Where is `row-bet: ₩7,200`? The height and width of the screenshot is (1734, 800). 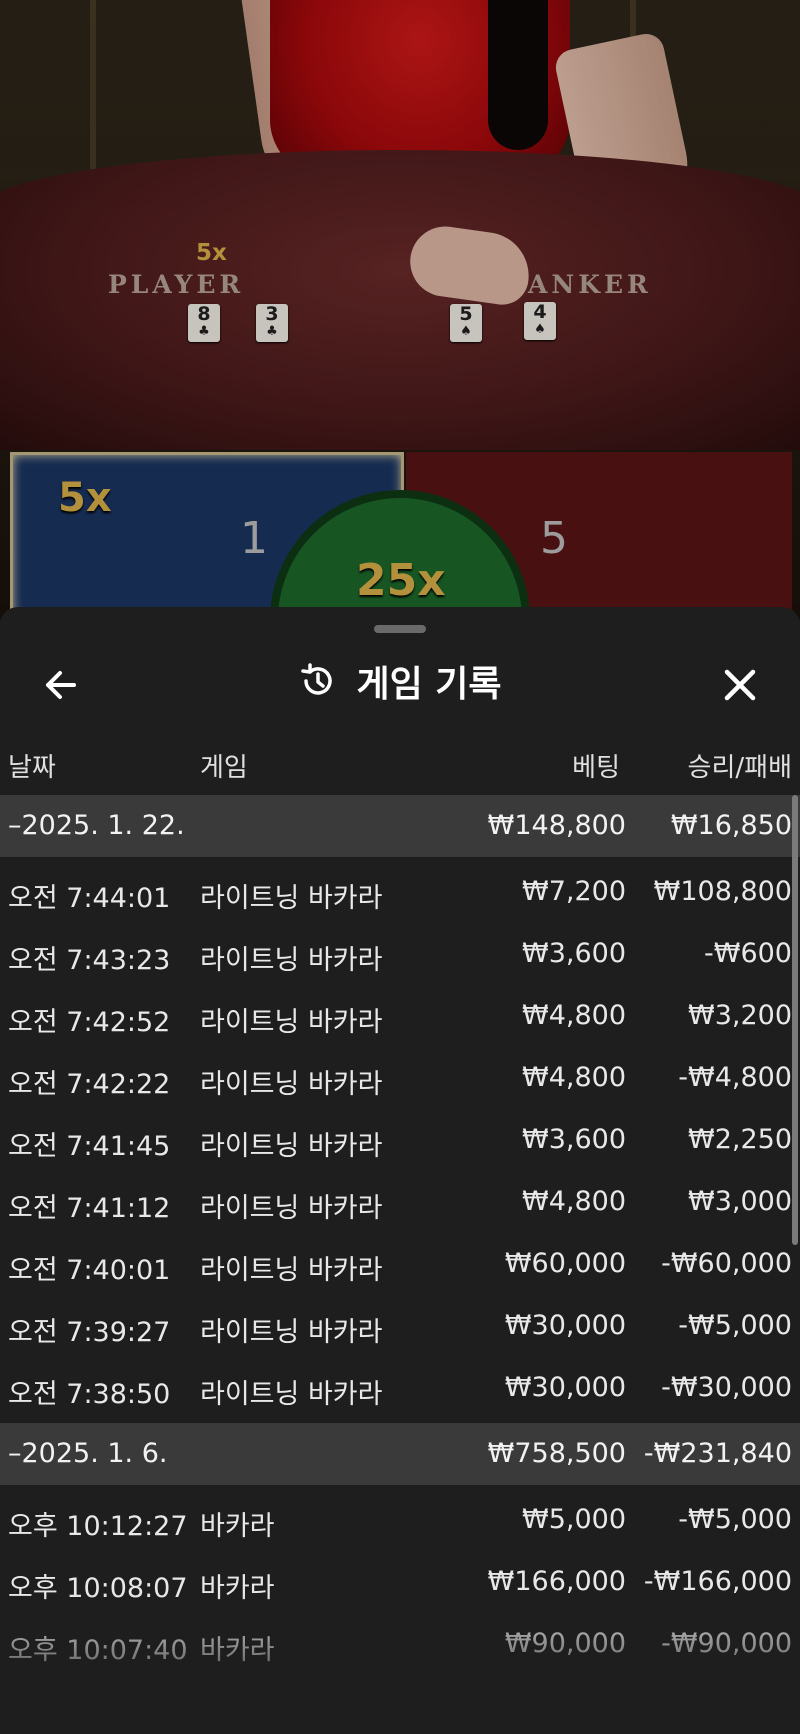
row-bet: ₩7,200 is located at coordinates (574, 891).